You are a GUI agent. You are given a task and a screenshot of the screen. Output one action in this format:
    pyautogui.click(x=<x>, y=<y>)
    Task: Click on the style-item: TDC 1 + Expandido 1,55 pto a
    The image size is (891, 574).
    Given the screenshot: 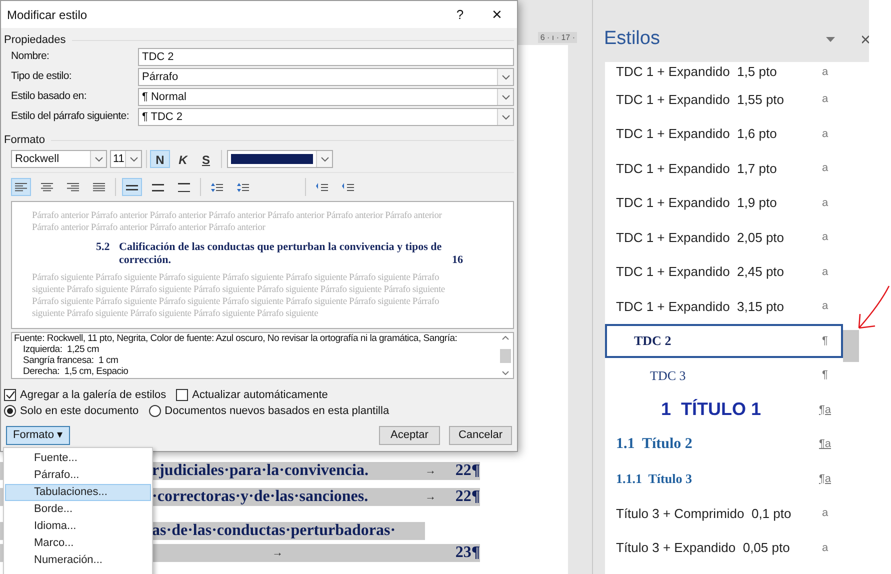 What is the action you would take?
    pyautogui.click(x=724, y=99)
    